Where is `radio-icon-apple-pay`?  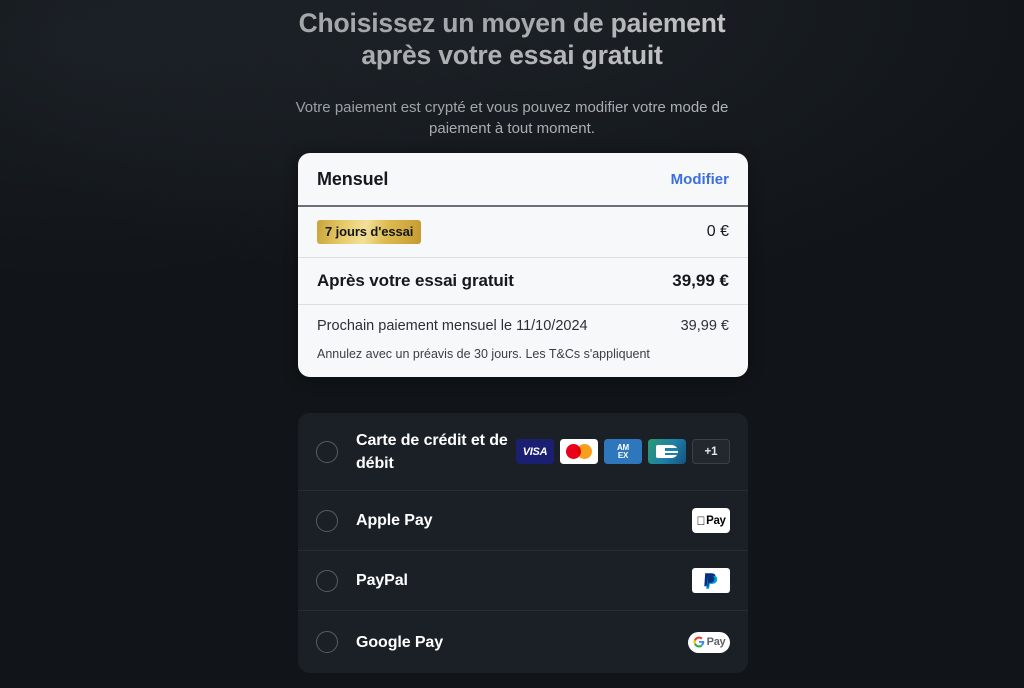 radio-icon-apple-pay is located at coordinates (327, 520).